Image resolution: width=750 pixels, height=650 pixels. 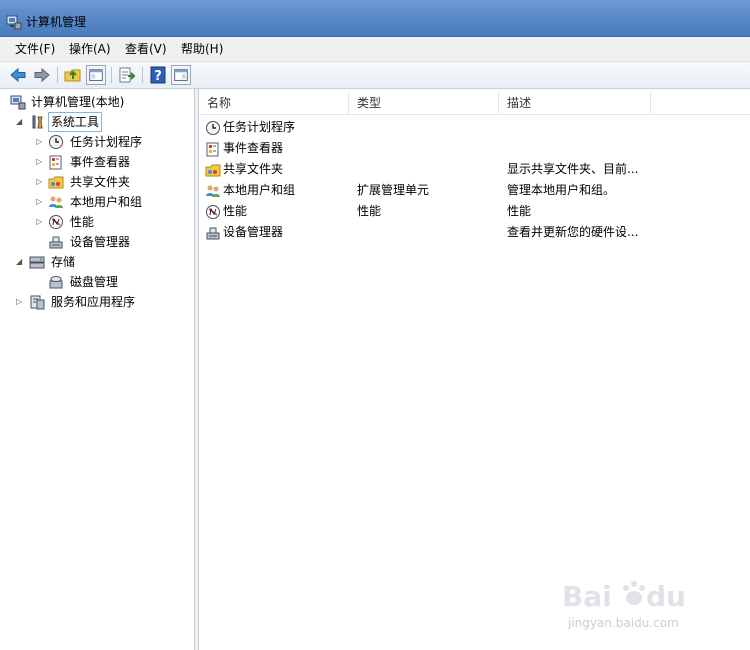 What do you see at coordinates (474, 127) in the screenshot?
I see `list-item: 任务计划程序` at bounding box center [474, 127].